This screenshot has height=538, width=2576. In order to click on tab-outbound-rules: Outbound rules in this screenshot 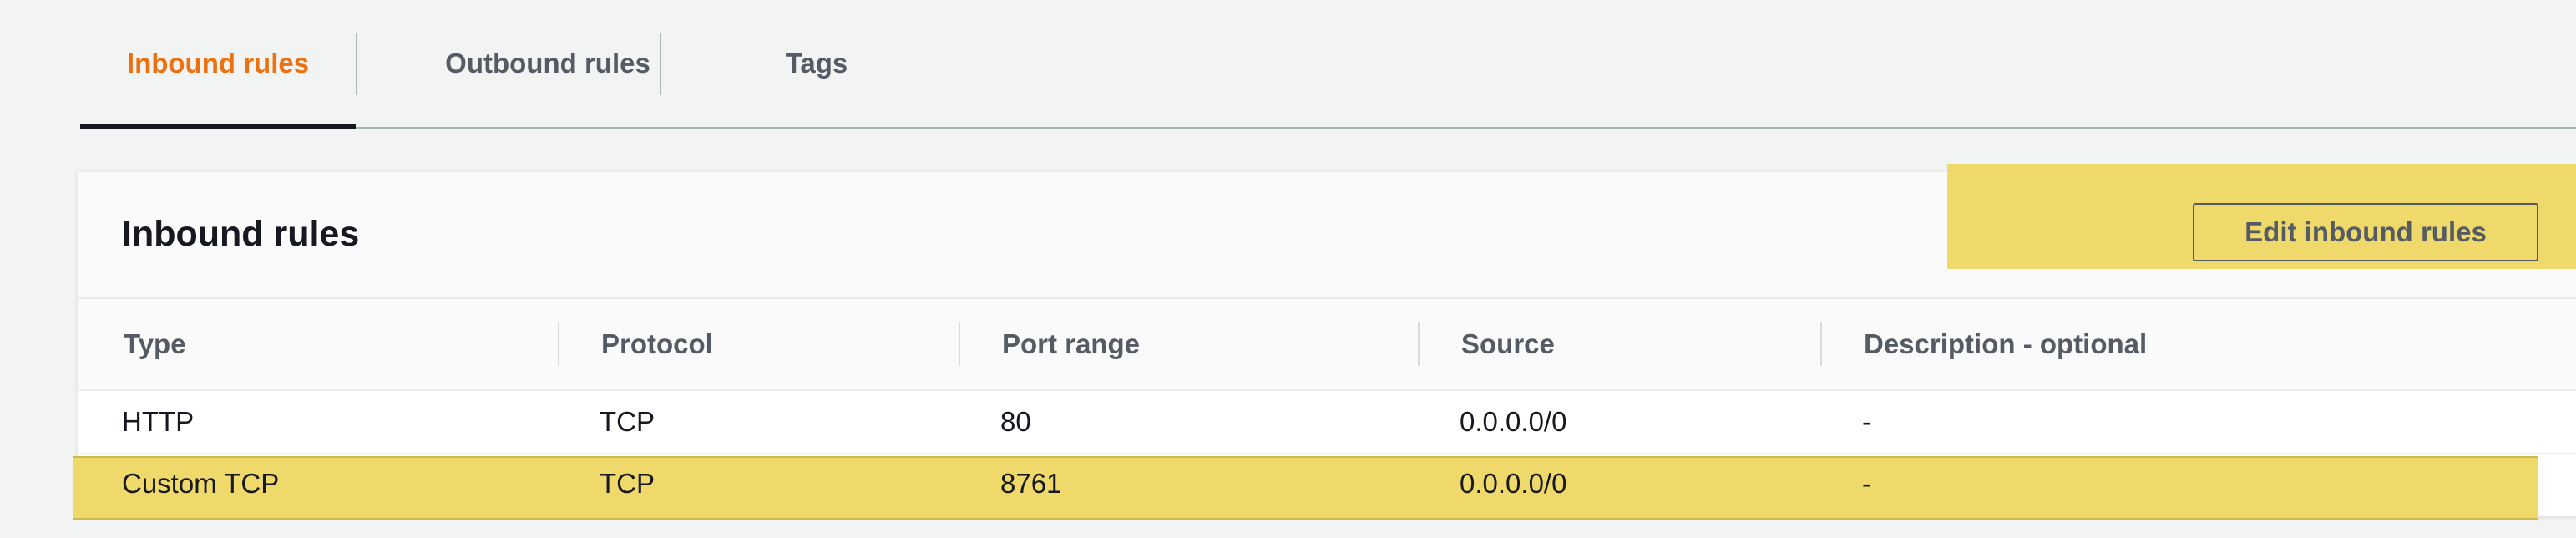, I will do `click(547, 63)`.